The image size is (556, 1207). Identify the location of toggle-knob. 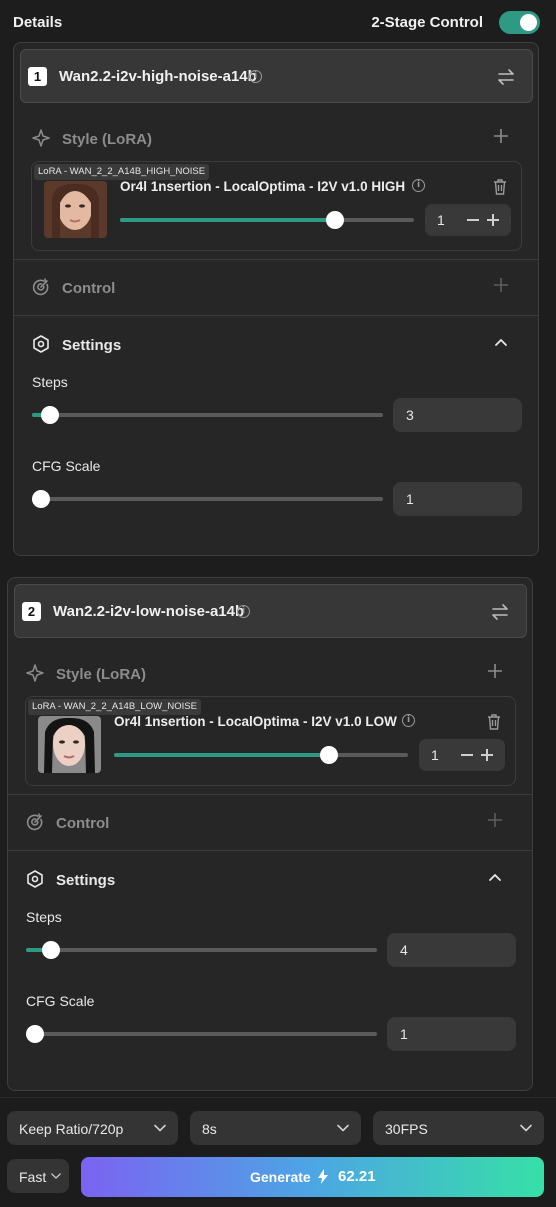
(528, 22).